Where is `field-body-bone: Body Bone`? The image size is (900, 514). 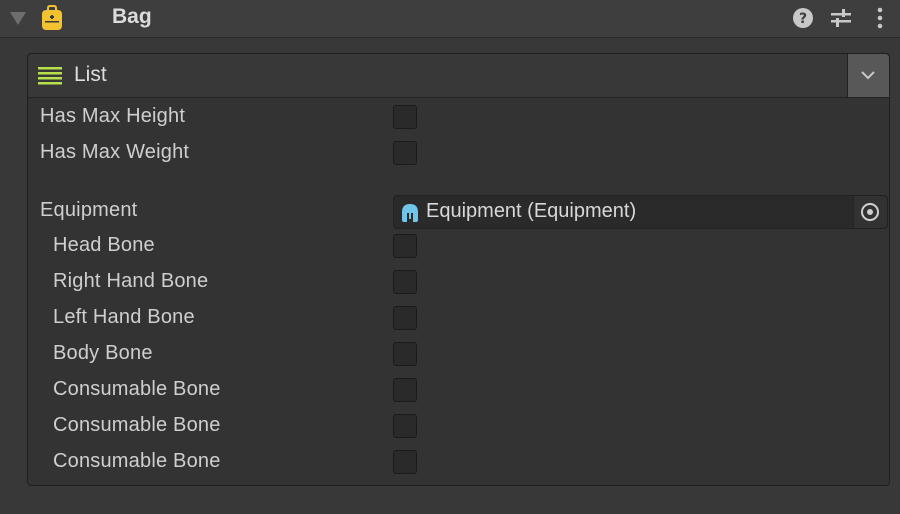
field-body-bone: Body Bone is located at coordinates (458, 355).